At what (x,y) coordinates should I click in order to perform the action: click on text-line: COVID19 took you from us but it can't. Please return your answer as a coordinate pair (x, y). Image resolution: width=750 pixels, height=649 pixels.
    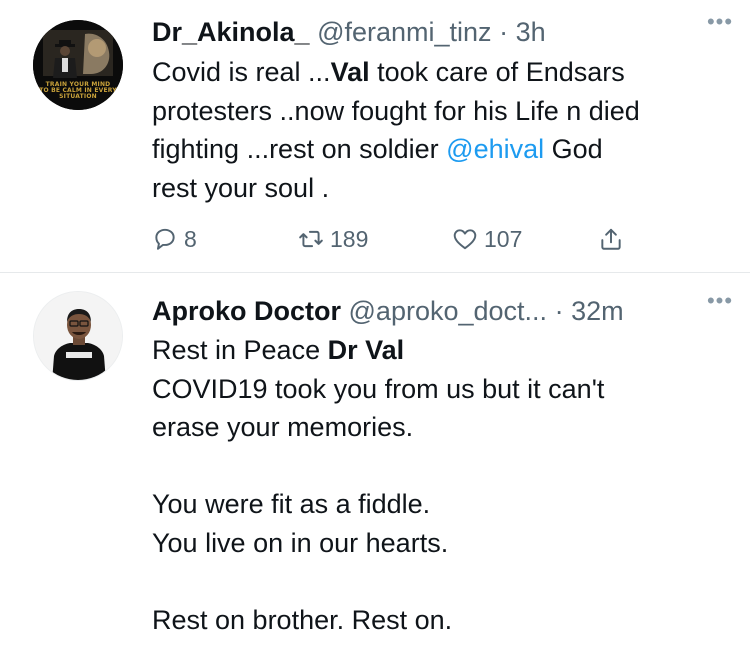
    Looking at the image, I should click on (378, 388).